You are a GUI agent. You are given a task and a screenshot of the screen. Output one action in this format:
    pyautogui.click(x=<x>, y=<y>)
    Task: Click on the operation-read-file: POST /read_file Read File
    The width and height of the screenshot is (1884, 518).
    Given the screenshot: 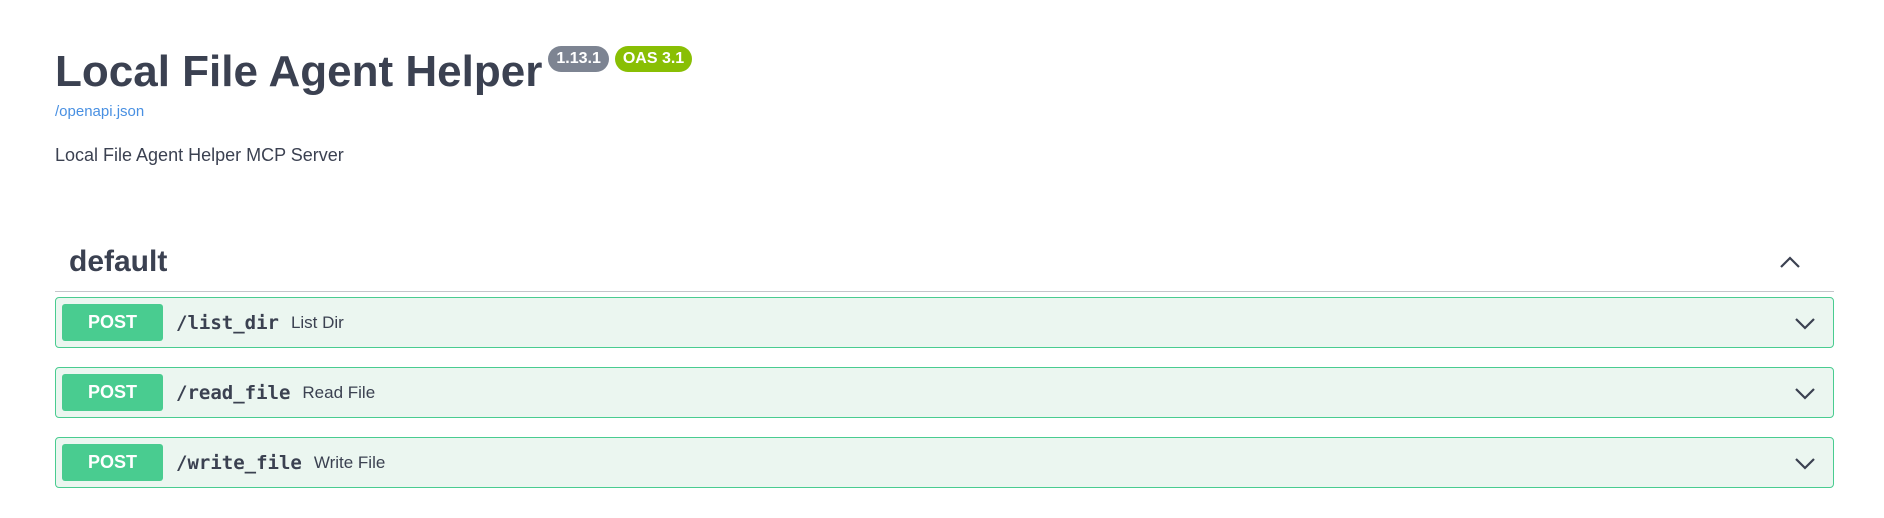 What is the action you would take?
    pyautogui.click(x=944, y=392)
    